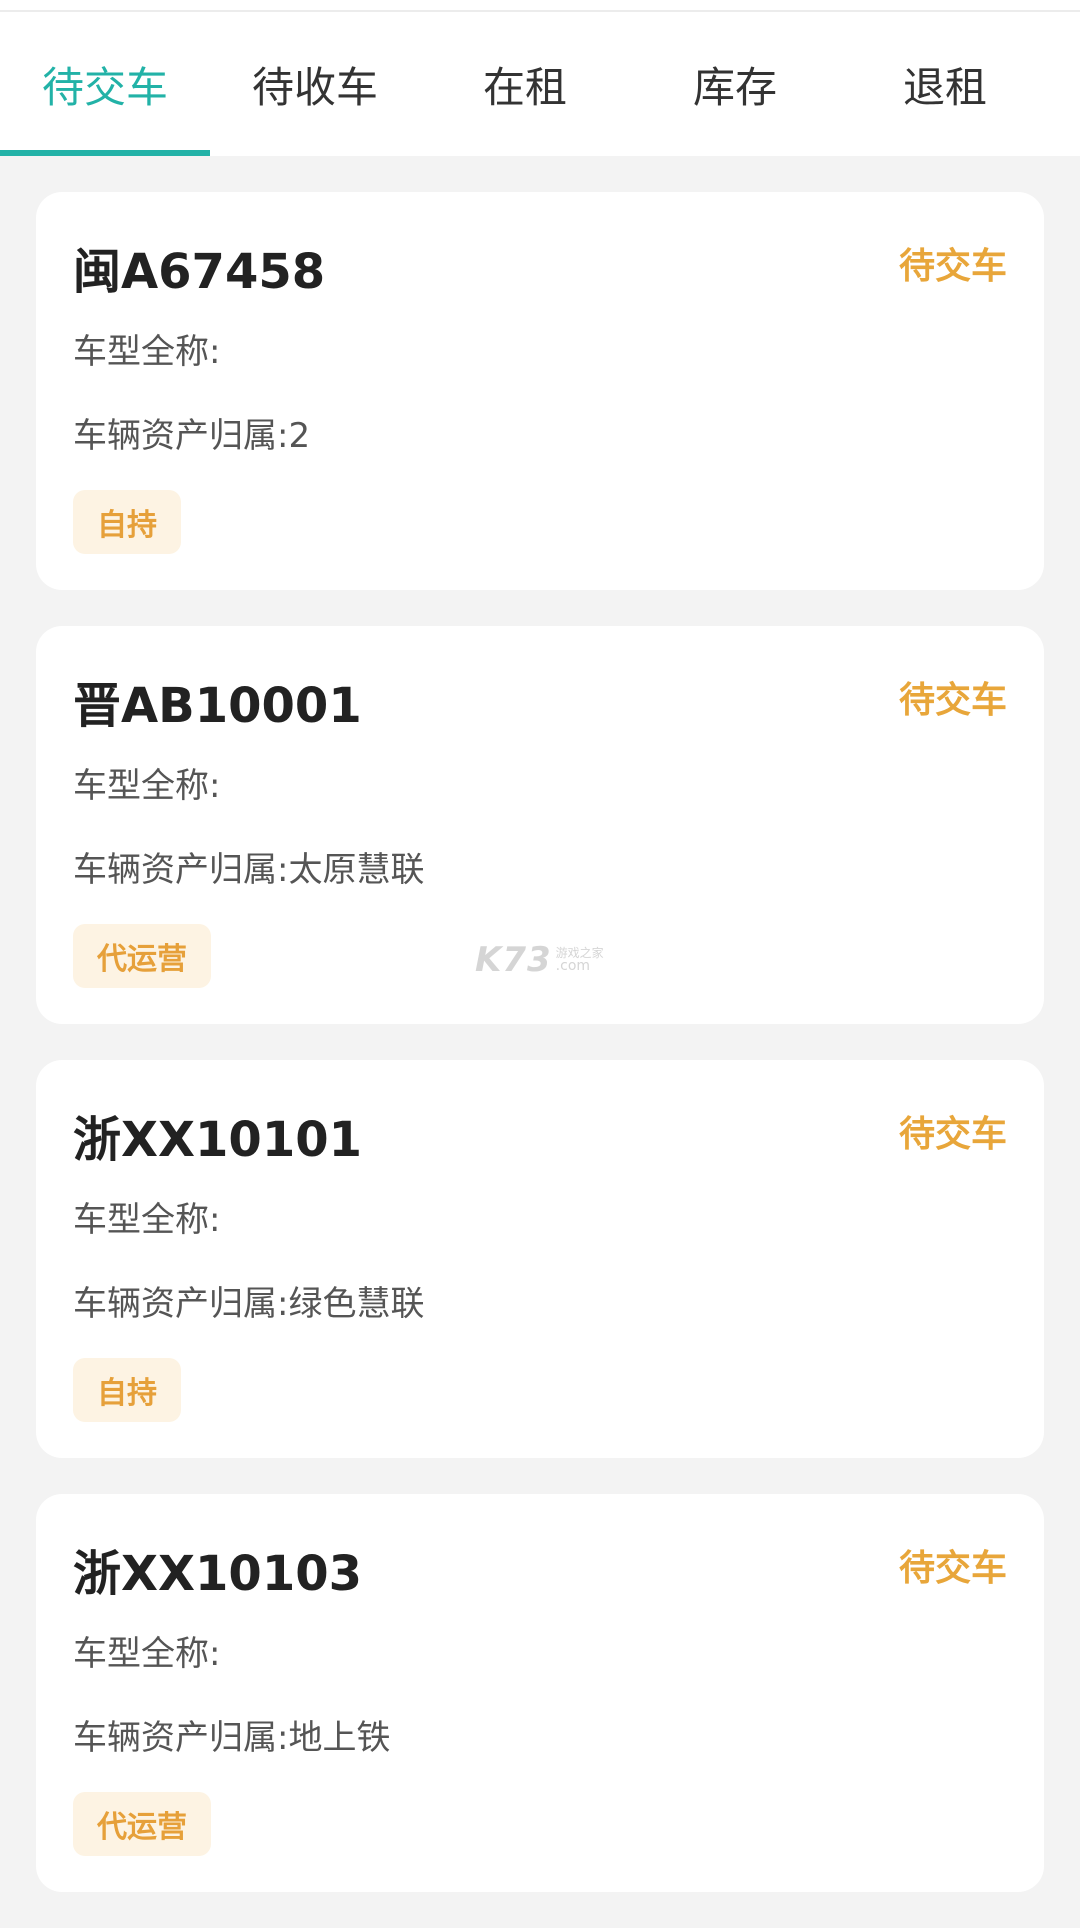 The width and height of the screenshot is (1080, 1928). Describe the element at coordinates (232, 1738) in the screenshot. I see `asset-ownership: 车辆资产归属:地上铁` at that location.